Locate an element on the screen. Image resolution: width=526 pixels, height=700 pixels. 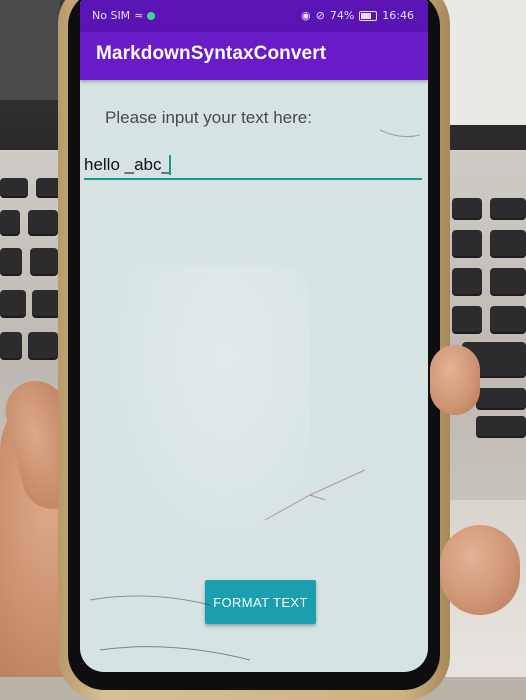
laptop-screen-corner is located at coordinates (30, 50).